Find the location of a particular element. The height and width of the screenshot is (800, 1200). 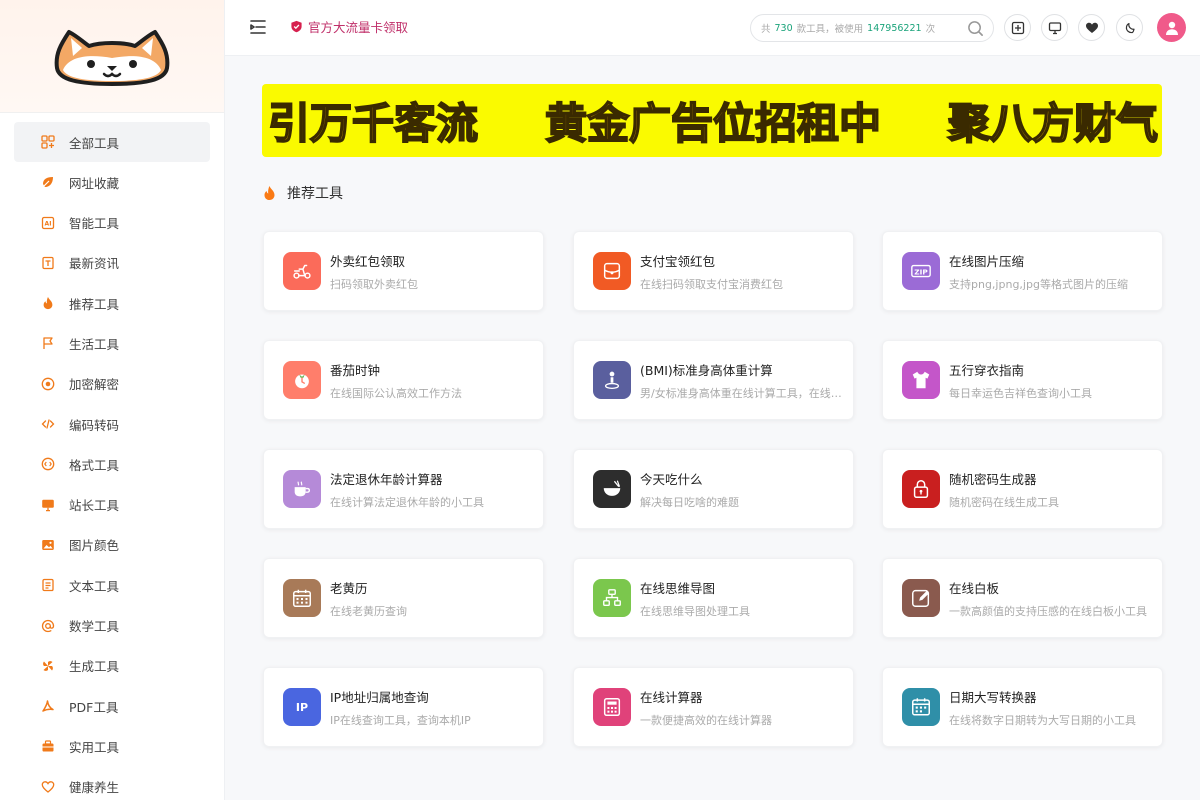

bookmark-icon is located at coordinates (48, 182).